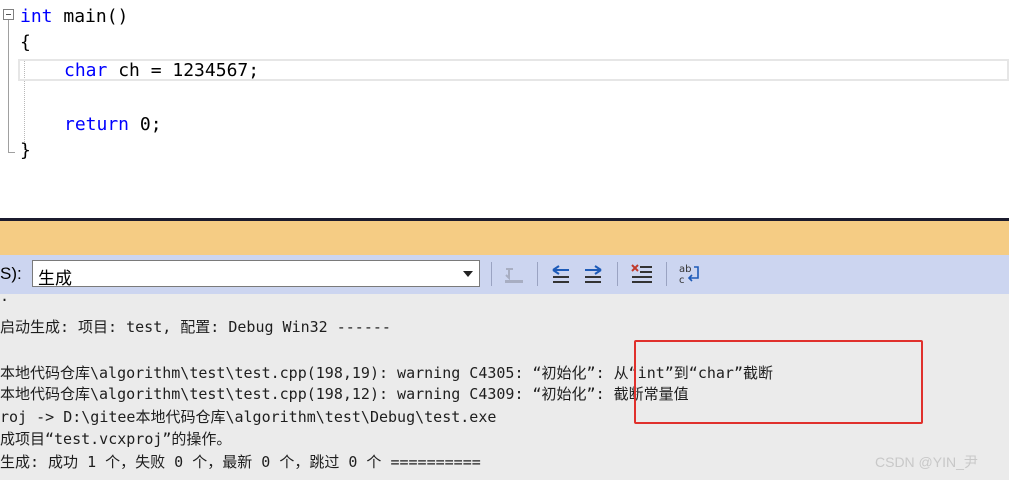  I want to click on annotation-highlight-box, so click(778, 382).